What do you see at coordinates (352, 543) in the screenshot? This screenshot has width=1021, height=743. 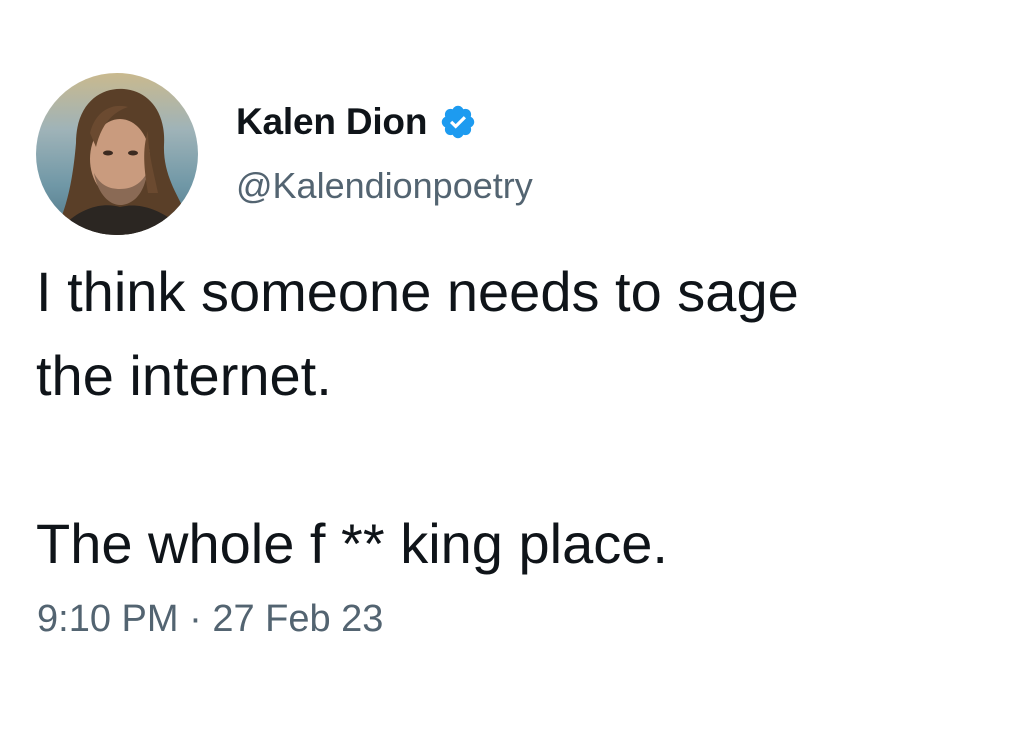 I see `tweet-line: The whole f ** king place.` at bounding box center [352, 543].